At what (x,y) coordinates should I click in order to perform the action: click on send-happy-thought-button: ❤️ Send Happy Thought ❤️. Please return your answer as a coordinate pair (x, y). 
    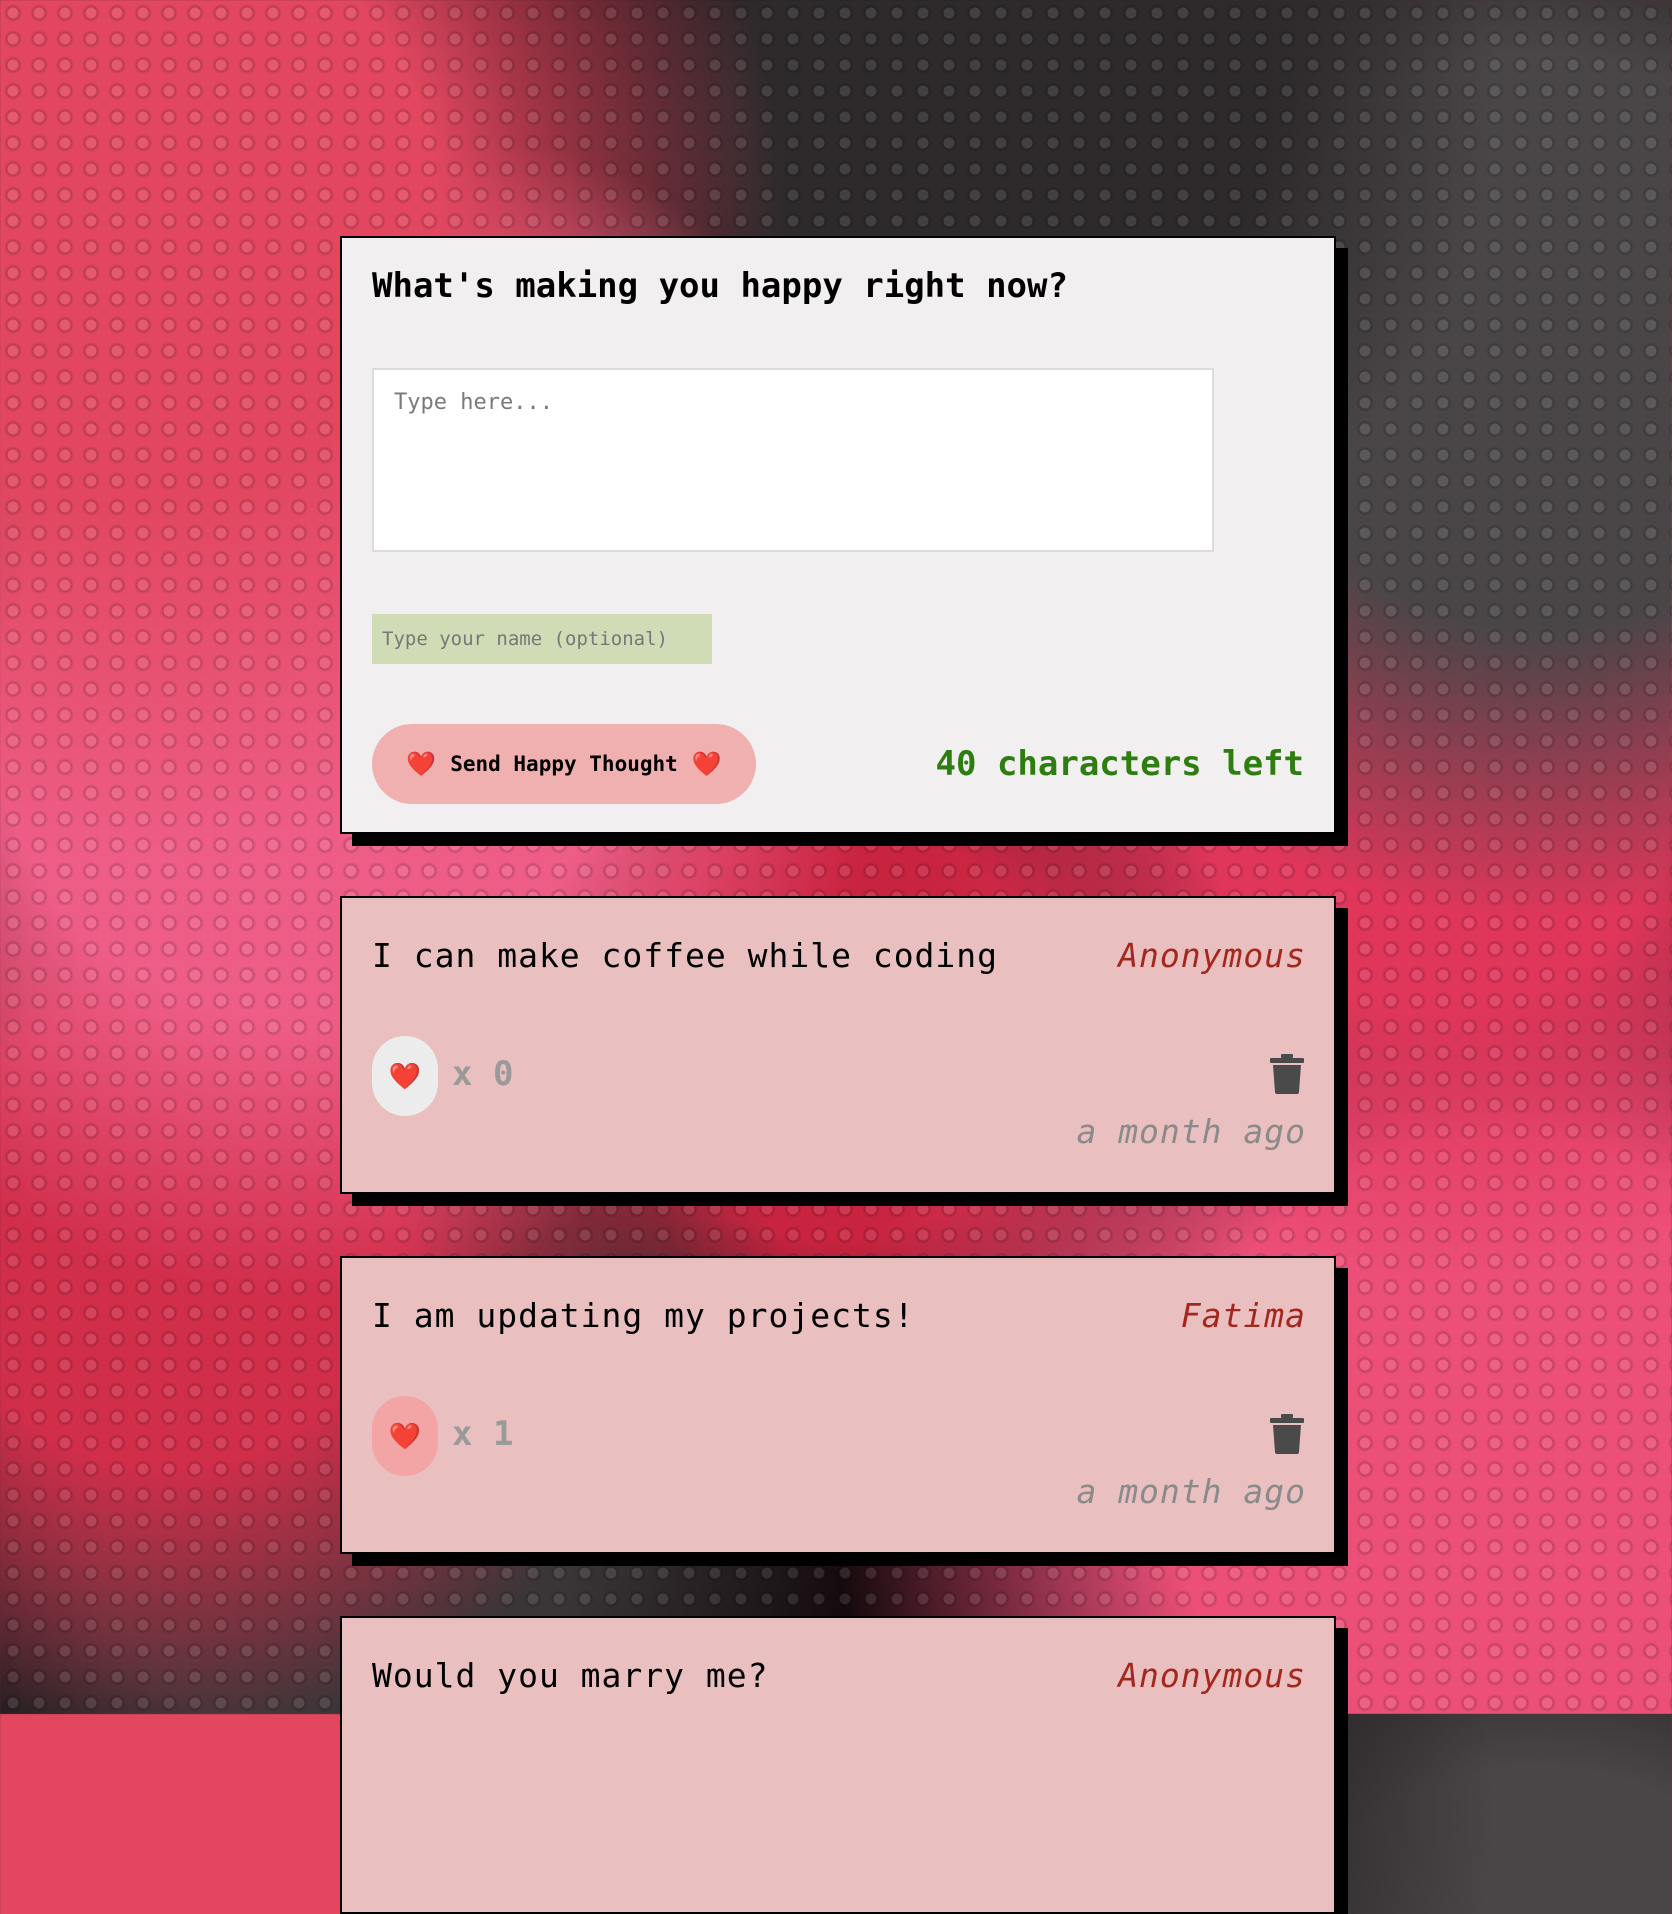
    Looking at the image, I should click on (564, 764).